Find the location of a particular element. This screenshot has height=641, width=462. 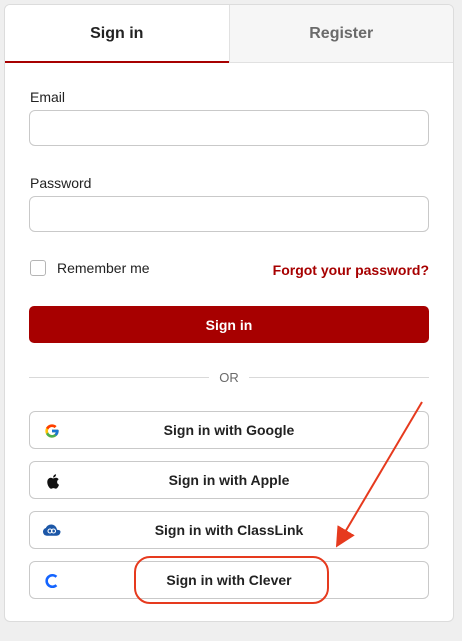

sign-in-button: Sign in is located at coordinates (229, 324).